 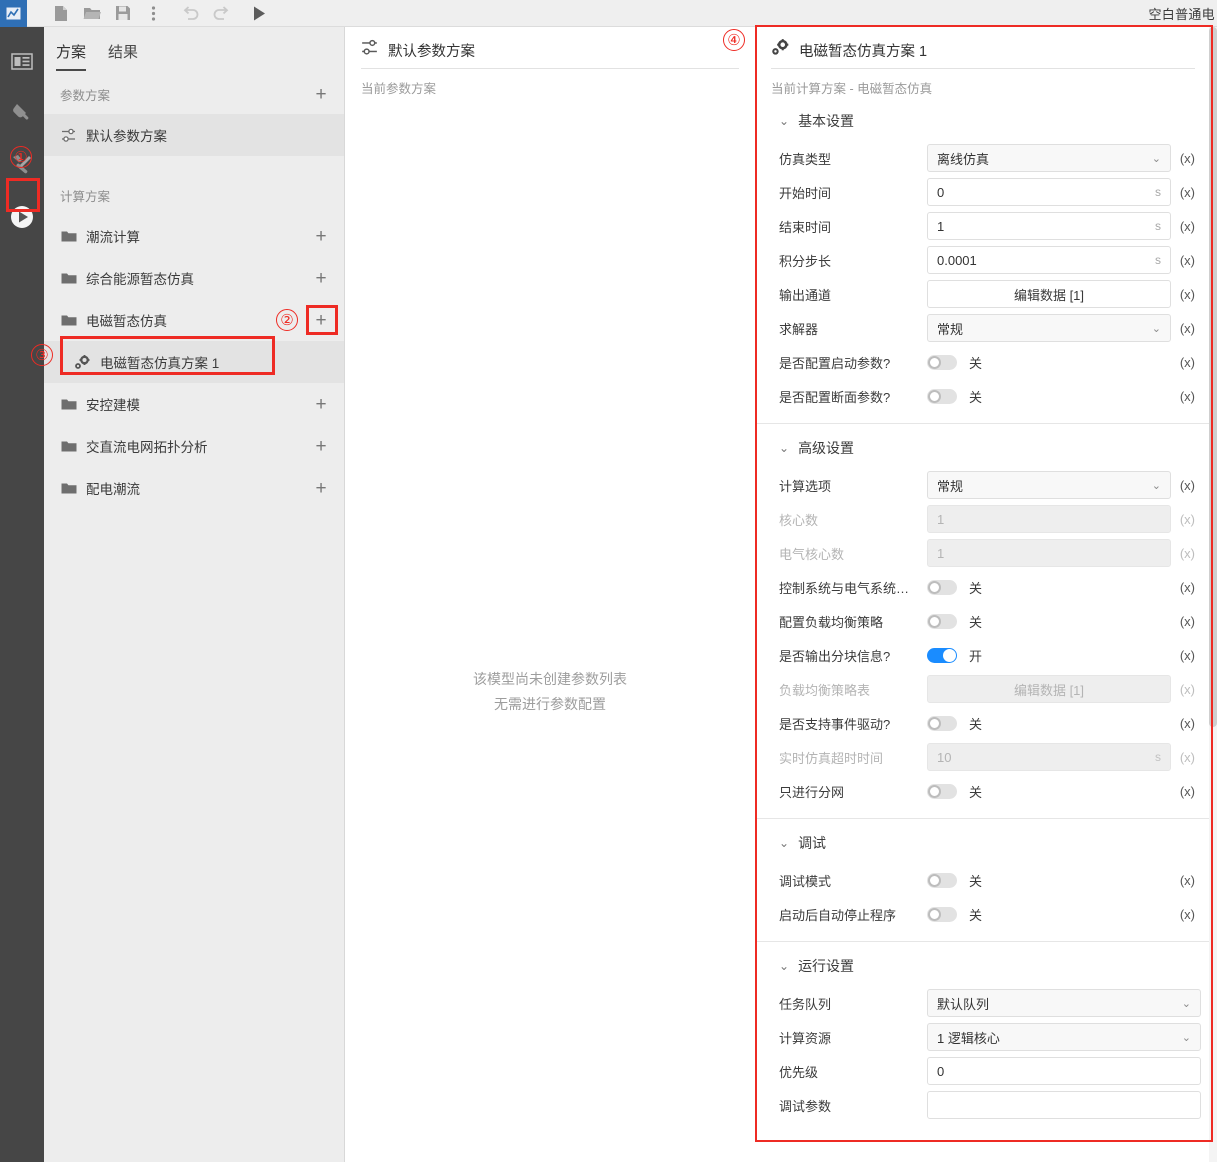 I want to click on property-control: 默认队列 ⌄, so click(x=1064, y=1003).